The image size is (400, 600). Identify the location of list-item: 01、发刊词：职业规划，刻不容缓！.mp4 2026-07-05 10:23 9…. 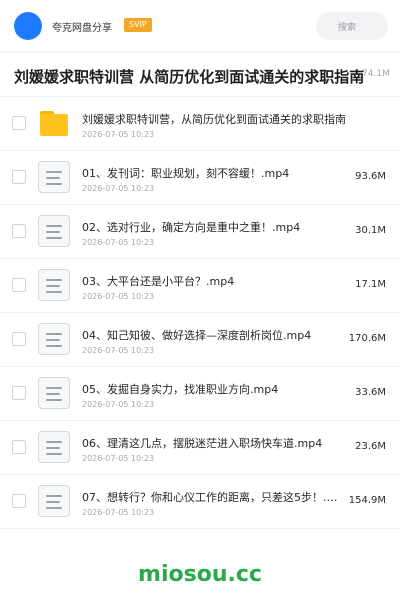
(200, 178).